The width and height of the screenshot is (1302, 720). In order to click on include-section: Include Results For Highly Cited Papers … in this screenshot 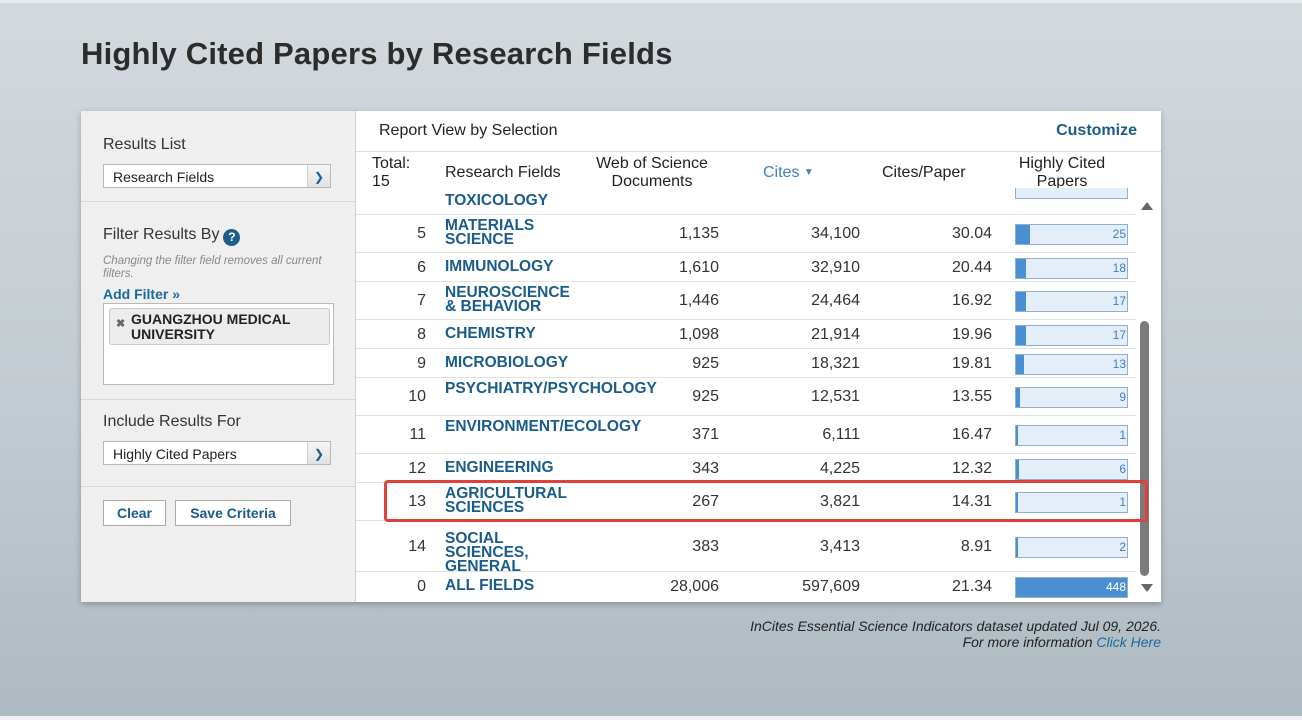, I will do `click(218, 443)`.